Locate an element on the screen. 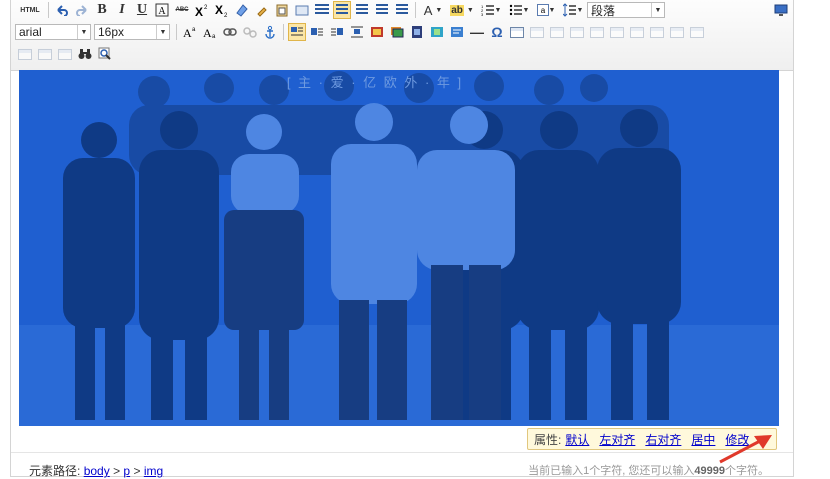 Image resolution: width=830 pixels, height=479 pixels. path-body-link: body is located at coordinates (97, 471).